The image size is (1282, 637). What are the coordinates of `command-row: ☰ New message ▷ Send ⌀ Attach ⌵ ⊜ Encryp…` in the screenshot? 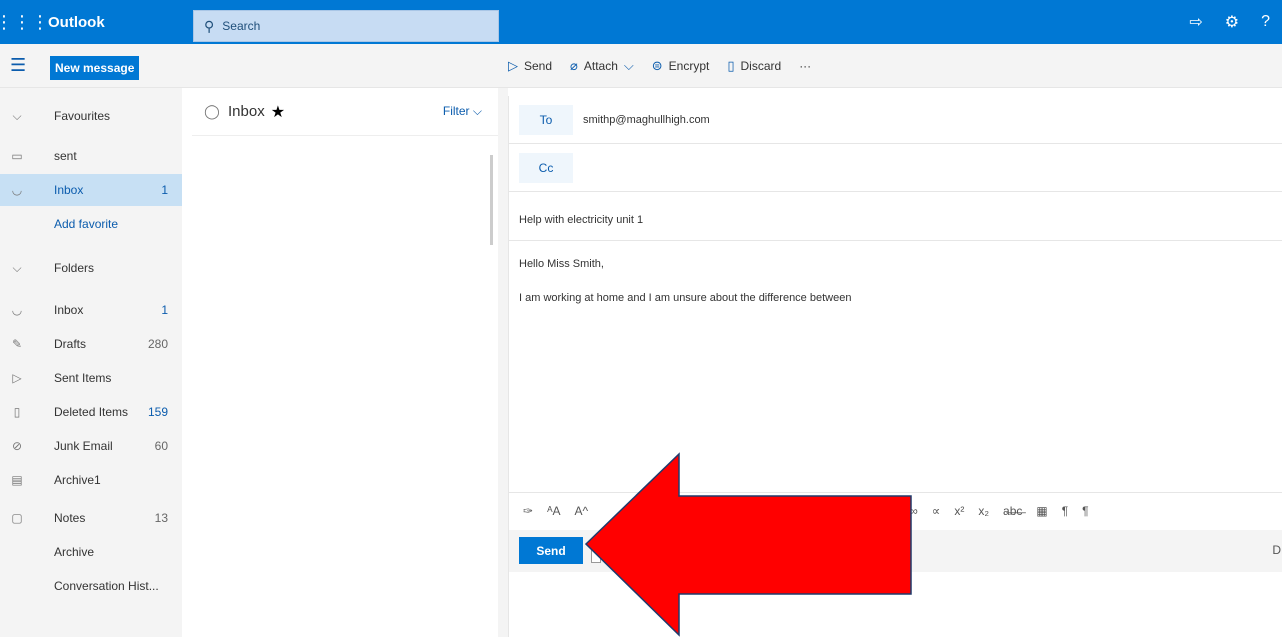 It's located at (641, 66).